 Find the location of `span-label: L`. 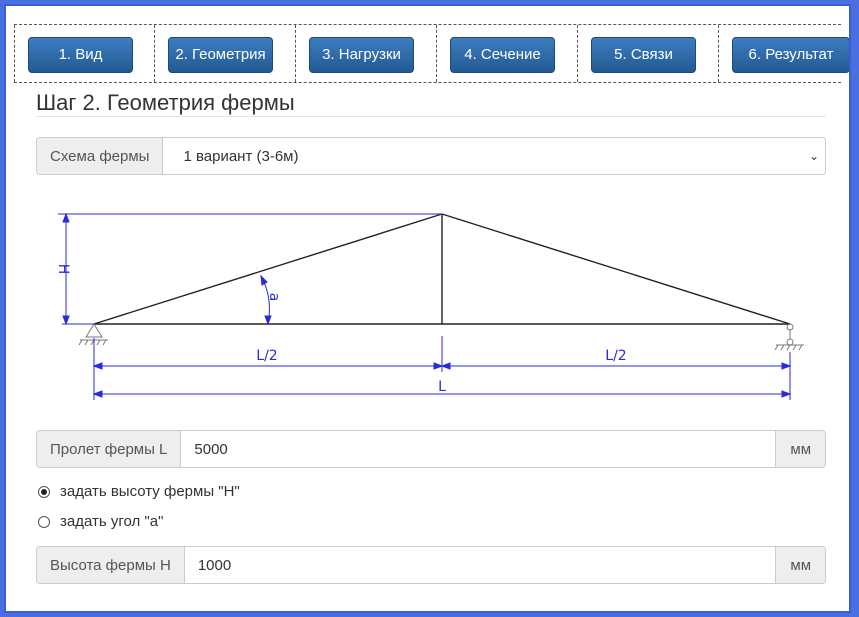

span-label: L is located at coordinates (442, 387).